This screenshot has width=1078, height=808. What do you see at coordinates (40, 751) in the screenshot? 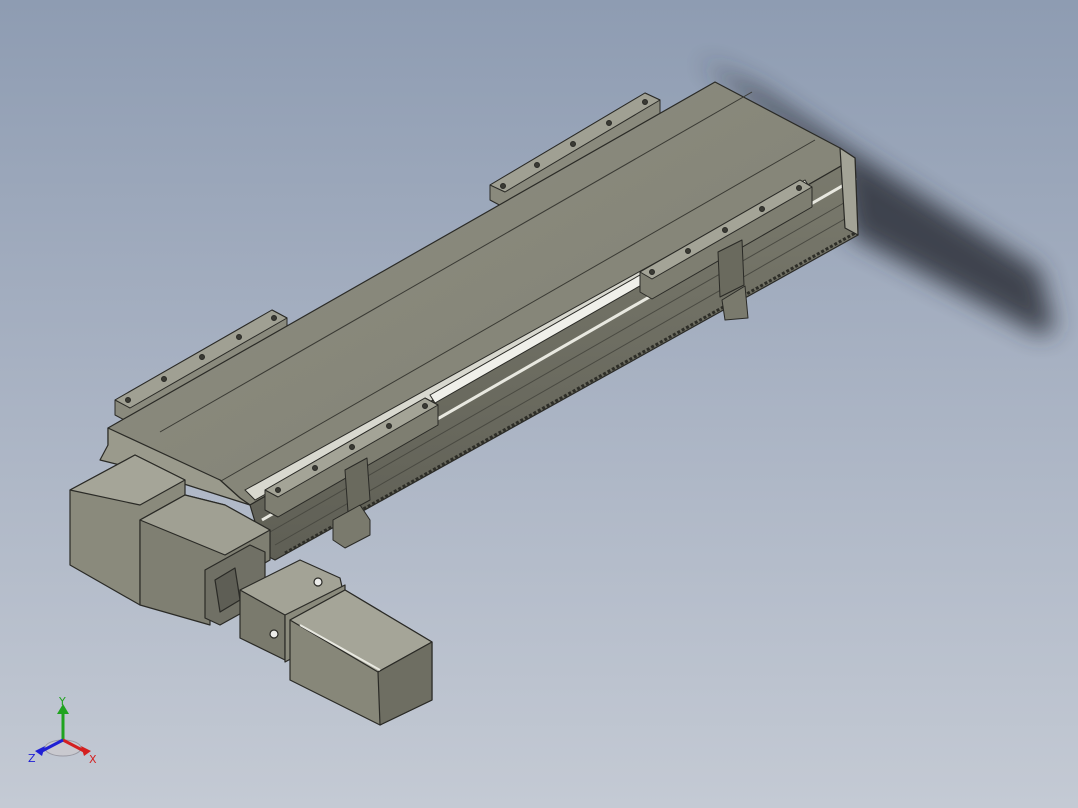
I see `z-axis-arrow` at bounding box center [40, 751].